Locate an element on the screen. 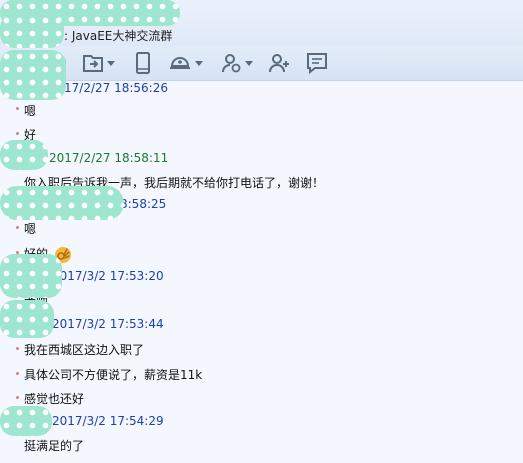 The image size is (523, 463). message-timestamp: 2017/3/2 17:53:44 is located at coordinates (108, 324).